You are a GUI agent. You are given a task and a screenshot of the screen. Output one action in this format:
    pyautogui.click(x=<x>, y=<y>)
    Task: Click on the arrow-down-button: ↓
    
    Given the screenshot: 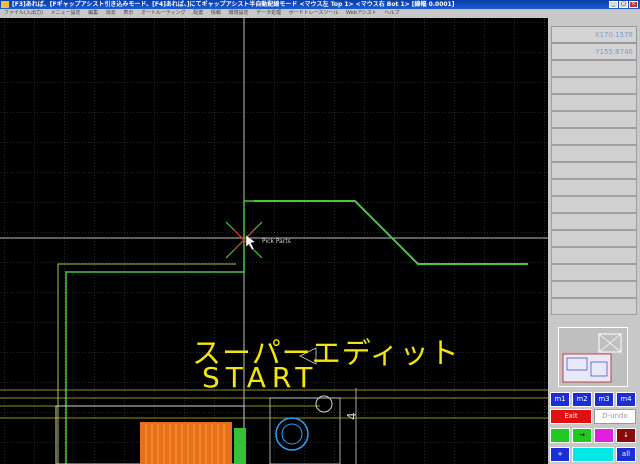 What is the action you would take?
    pyautogui.click(x=626, y=435)
    